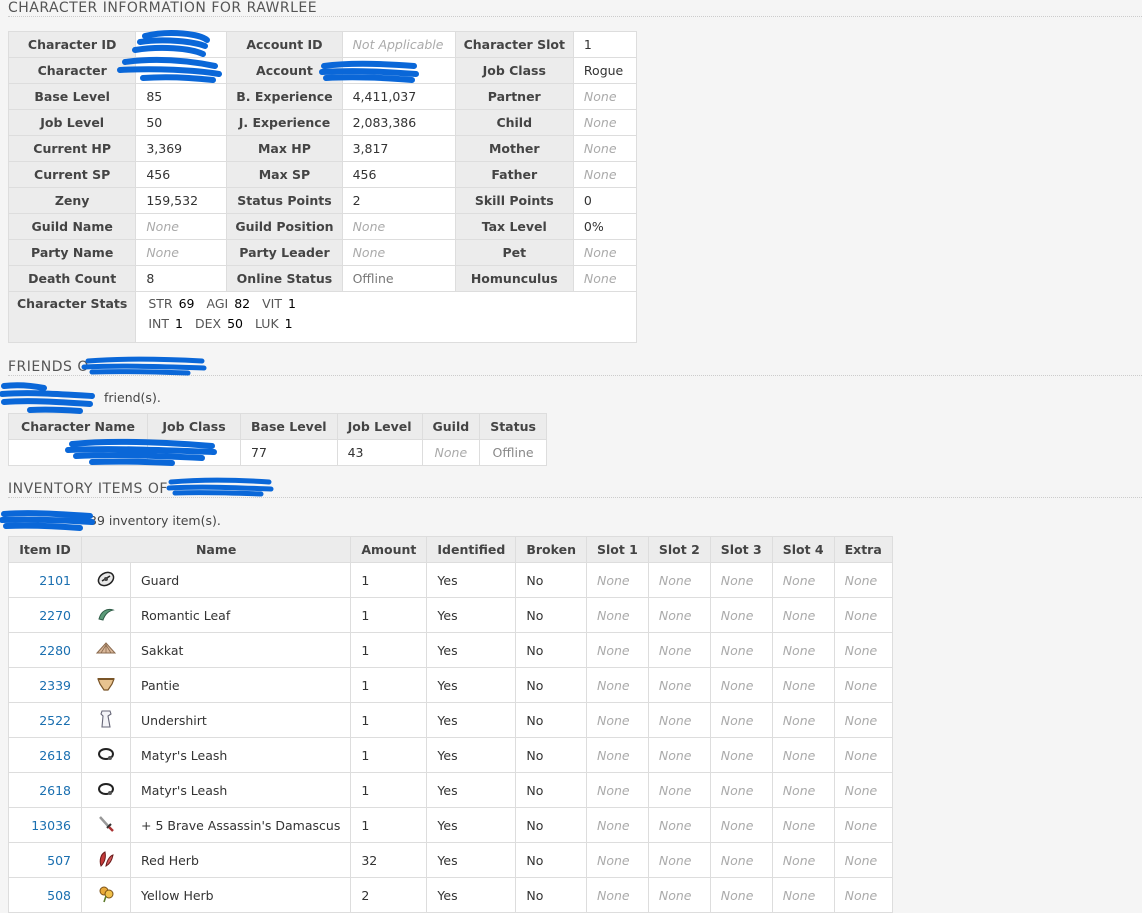  What do you see at coordinates (160, 303) in the screenshot?
I see `stat-str-label: STR` at bounding box center [160, 303].